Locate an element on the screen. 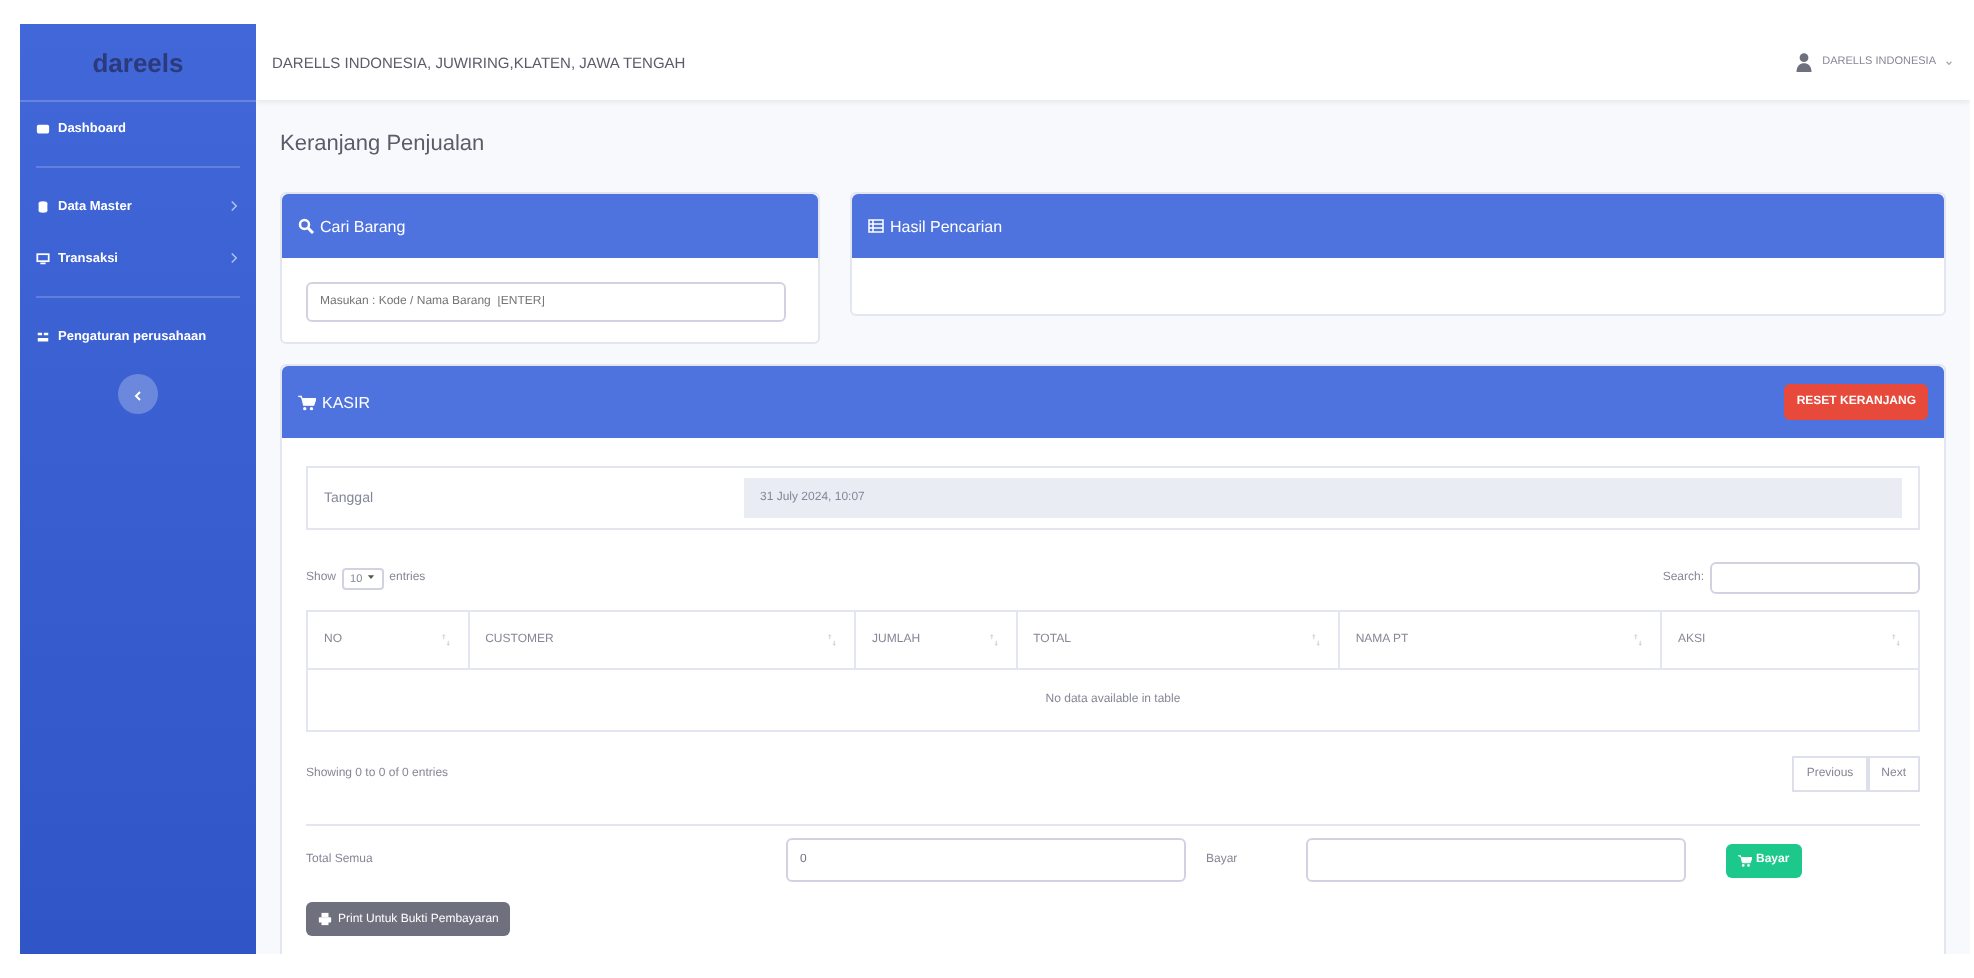  database-icon is located at coordinates (43, 206).